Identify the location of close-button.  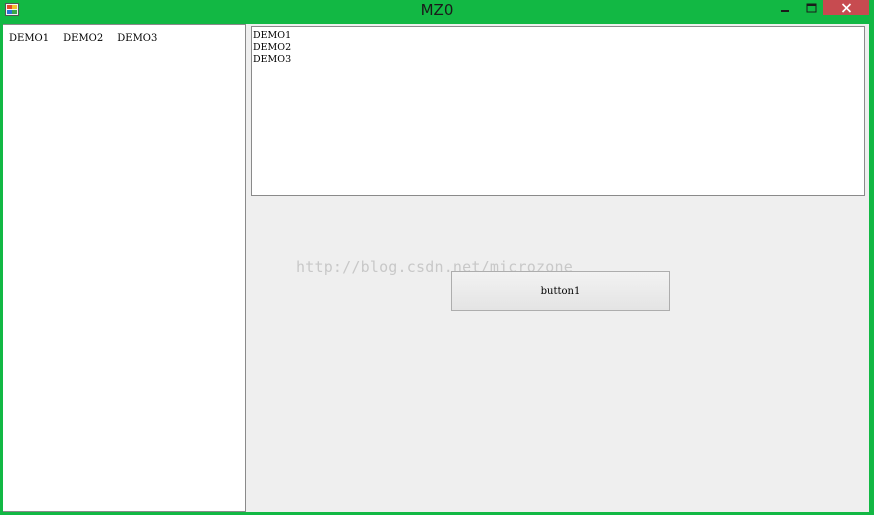
(846, 7).